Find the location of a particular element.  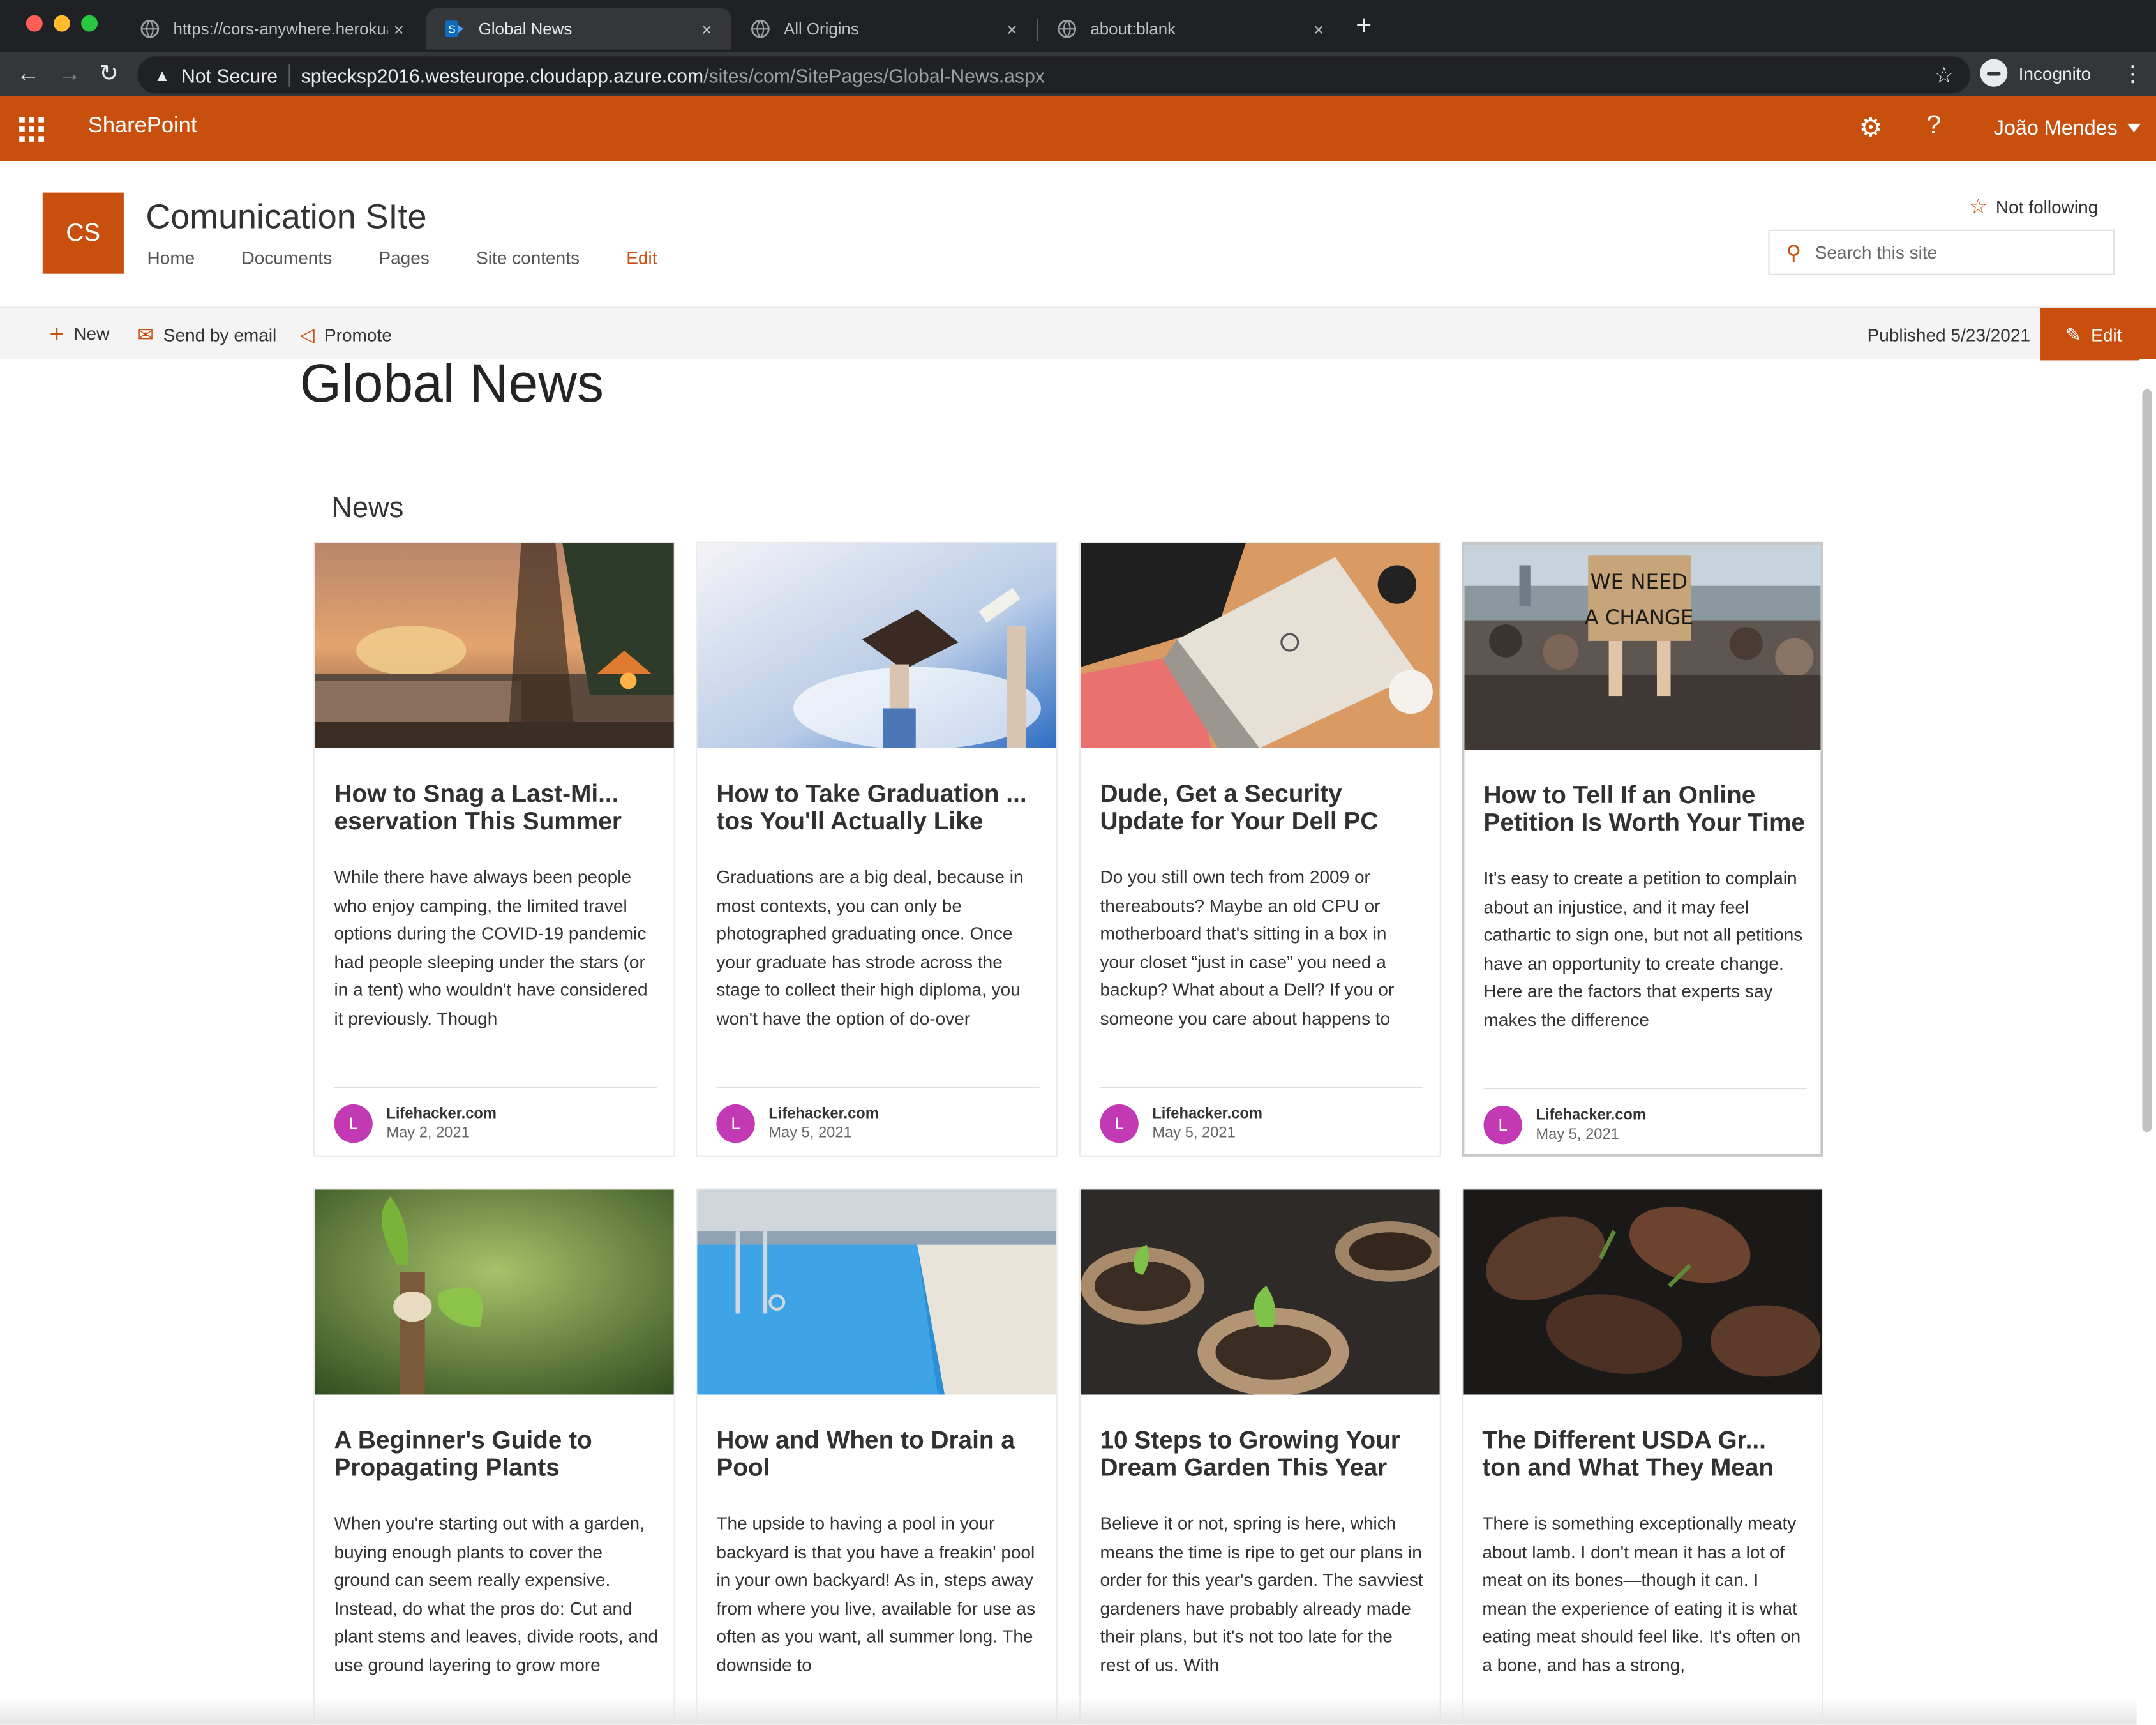

search-icon: ⚲ is located at coordinates (1794, 253).